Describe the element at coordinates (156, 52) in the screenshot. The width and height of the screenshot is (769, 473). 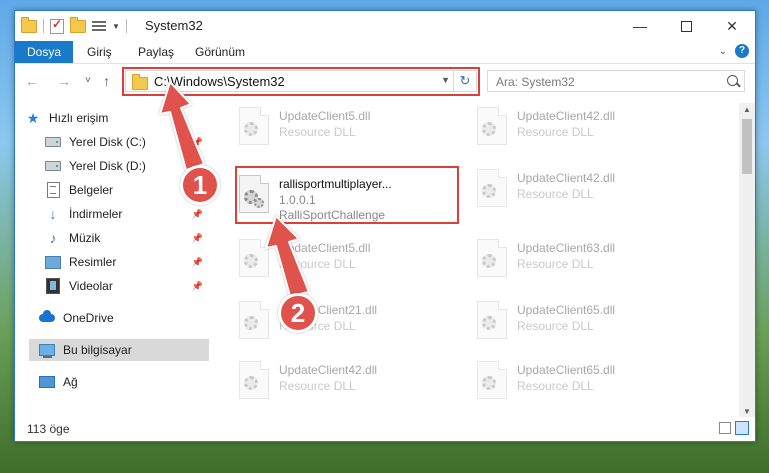
I see `tab-paylas: Paylaş` at that location.